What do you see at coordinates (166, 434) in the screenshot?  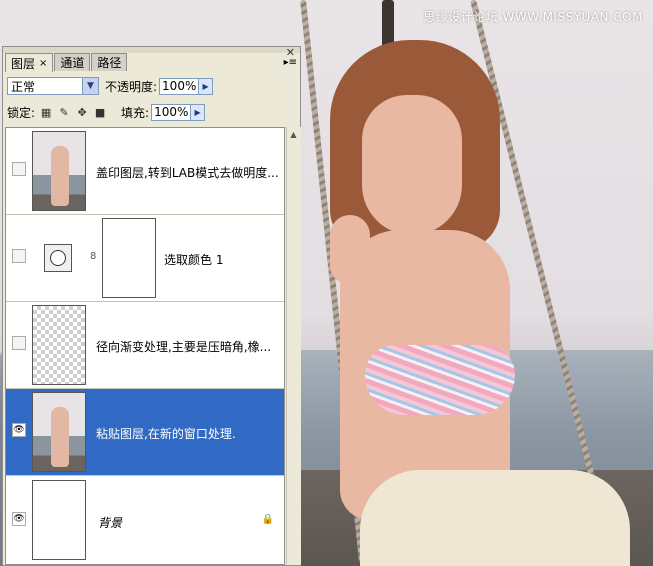 I see `layer-name: 粘贴图层,在新的窗口处理.` at bounding box center [166, 434].